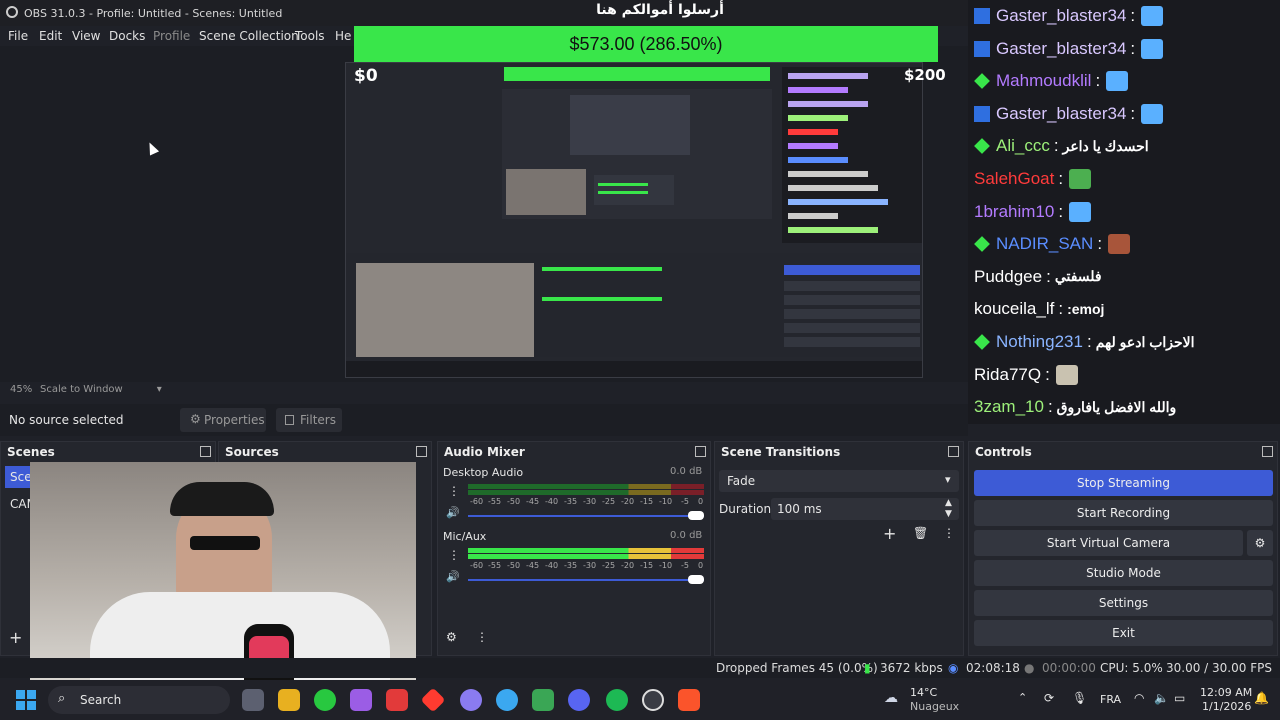 This screenshot has width=1280, height=720. I want to click on chat-text: الاحزاب ادعو لهم, so click(1145, 341).